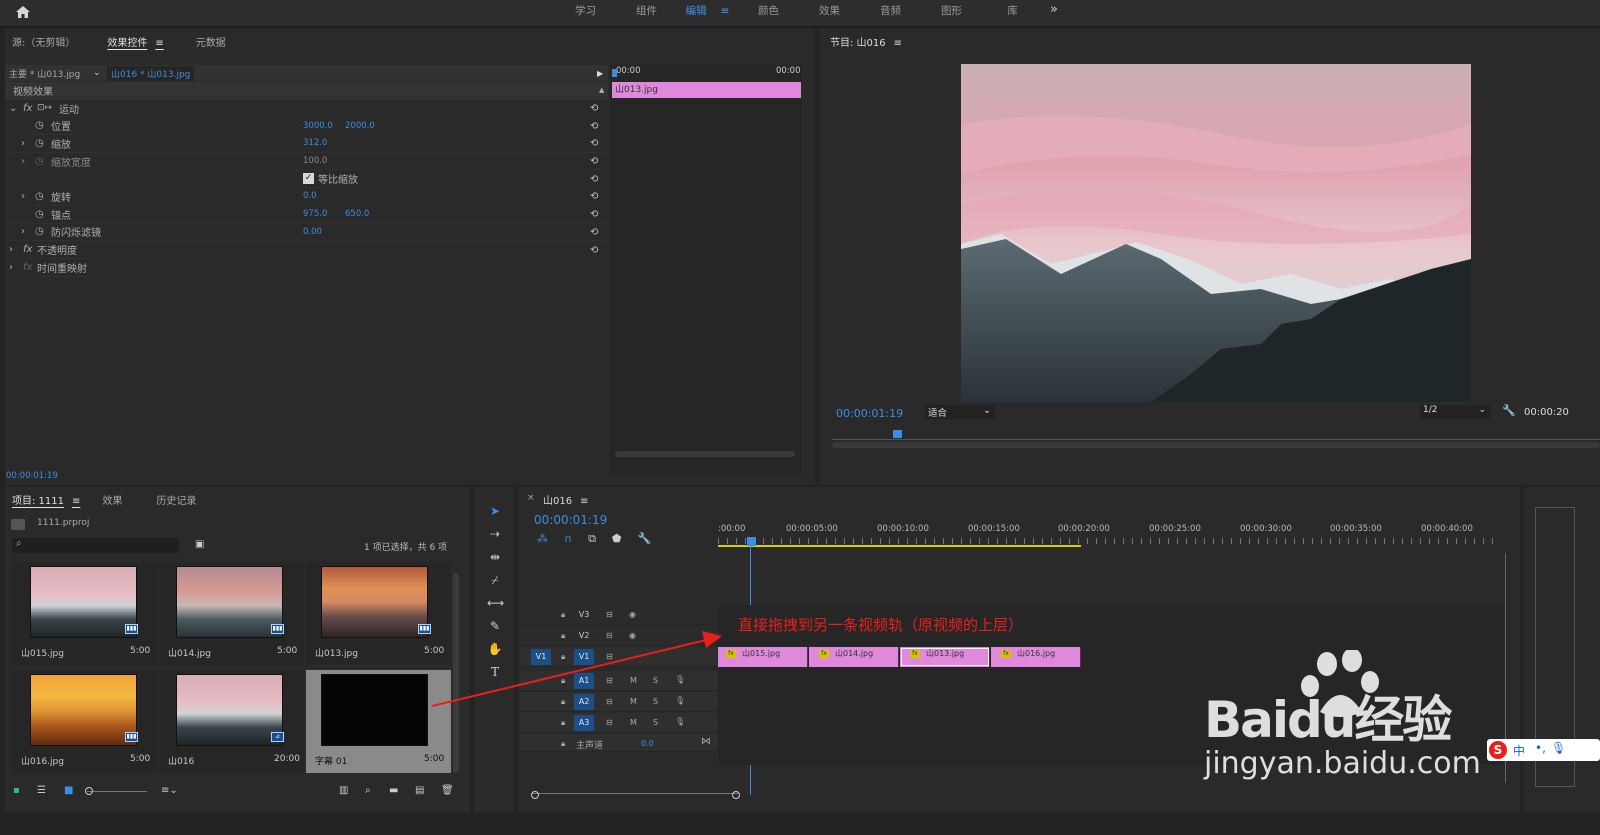 This screenshot has height=835, width=1600. I want to click on annotation-text: 直接拖拽到另一条视频轨（原视频的上层）, so click(881, 625).